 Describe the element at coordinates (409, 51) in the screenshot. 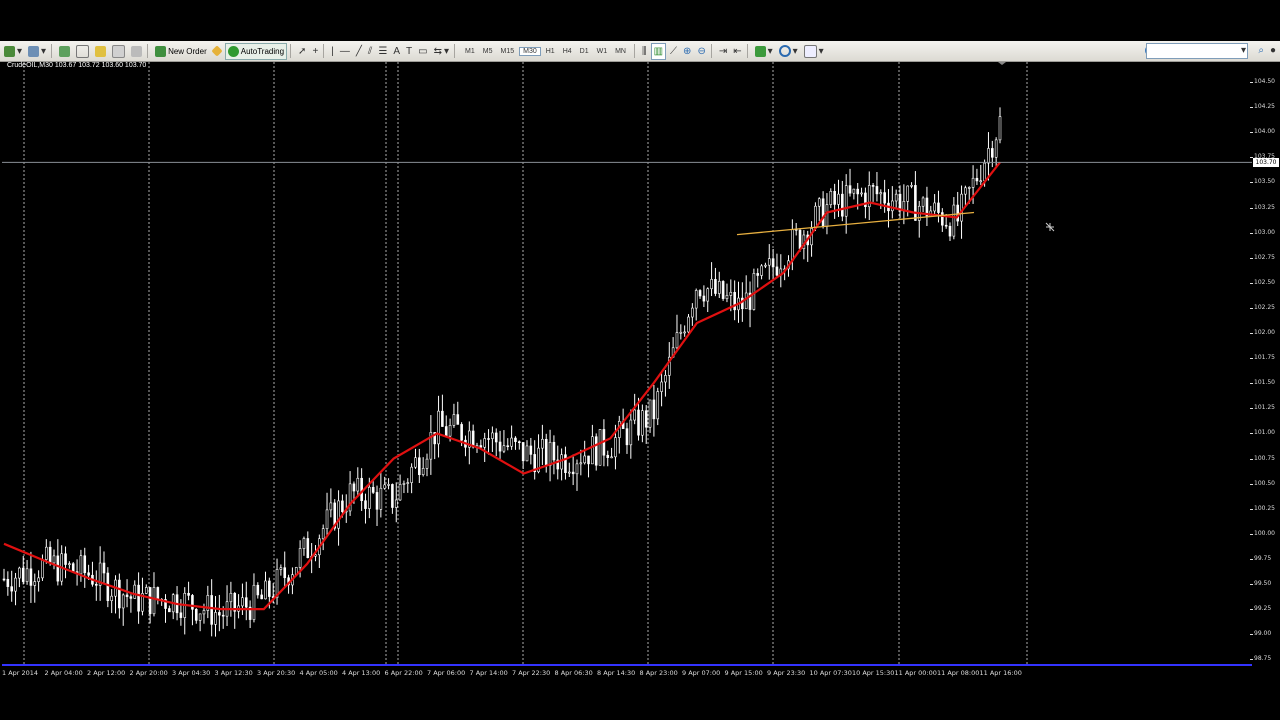

I see `label-tool: T` at that location.